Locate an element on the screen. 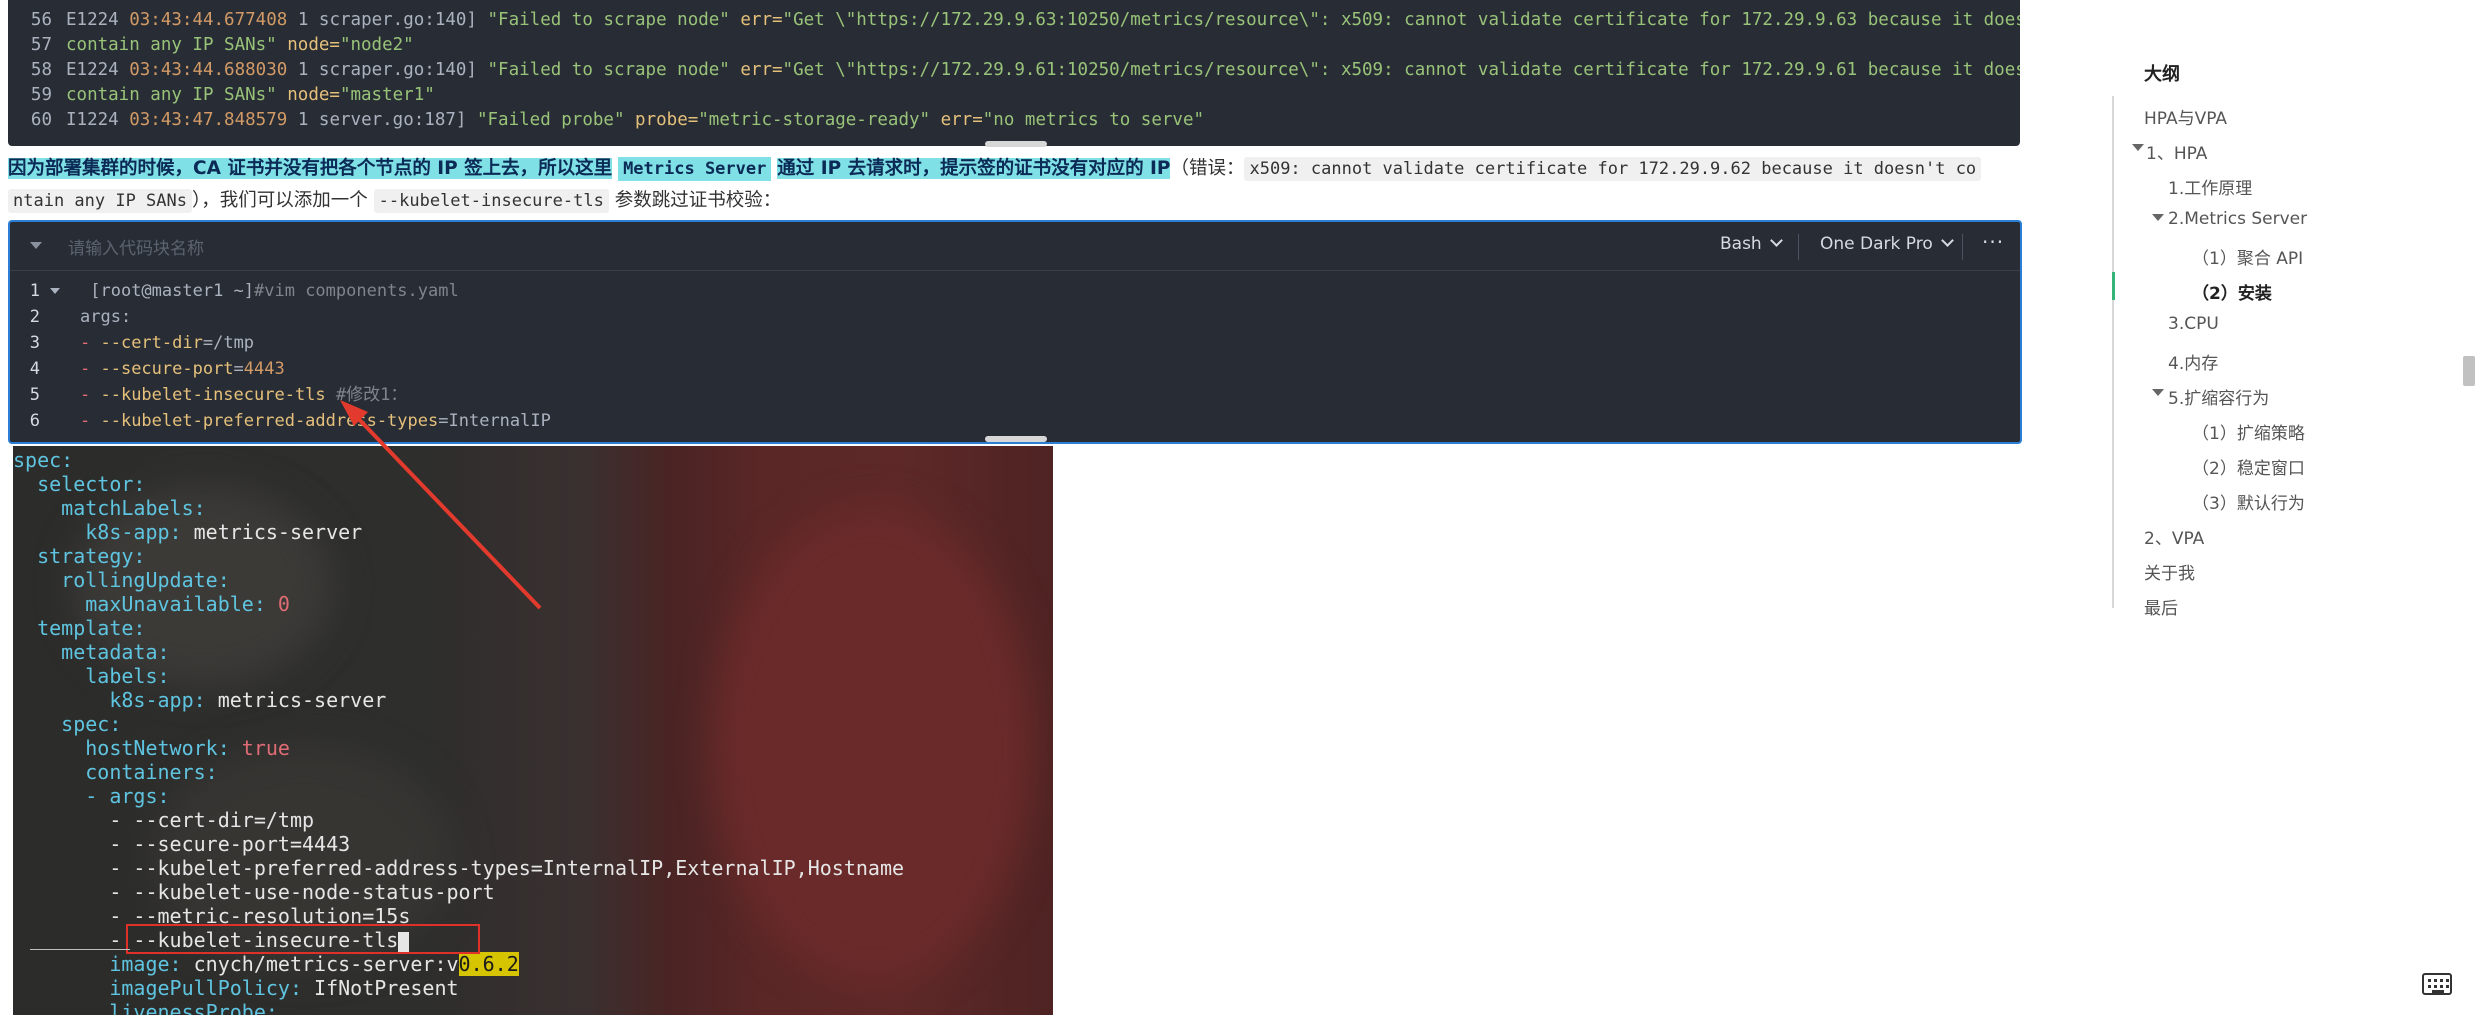  yaml-key: spec: is located at coordinates (91, 724).